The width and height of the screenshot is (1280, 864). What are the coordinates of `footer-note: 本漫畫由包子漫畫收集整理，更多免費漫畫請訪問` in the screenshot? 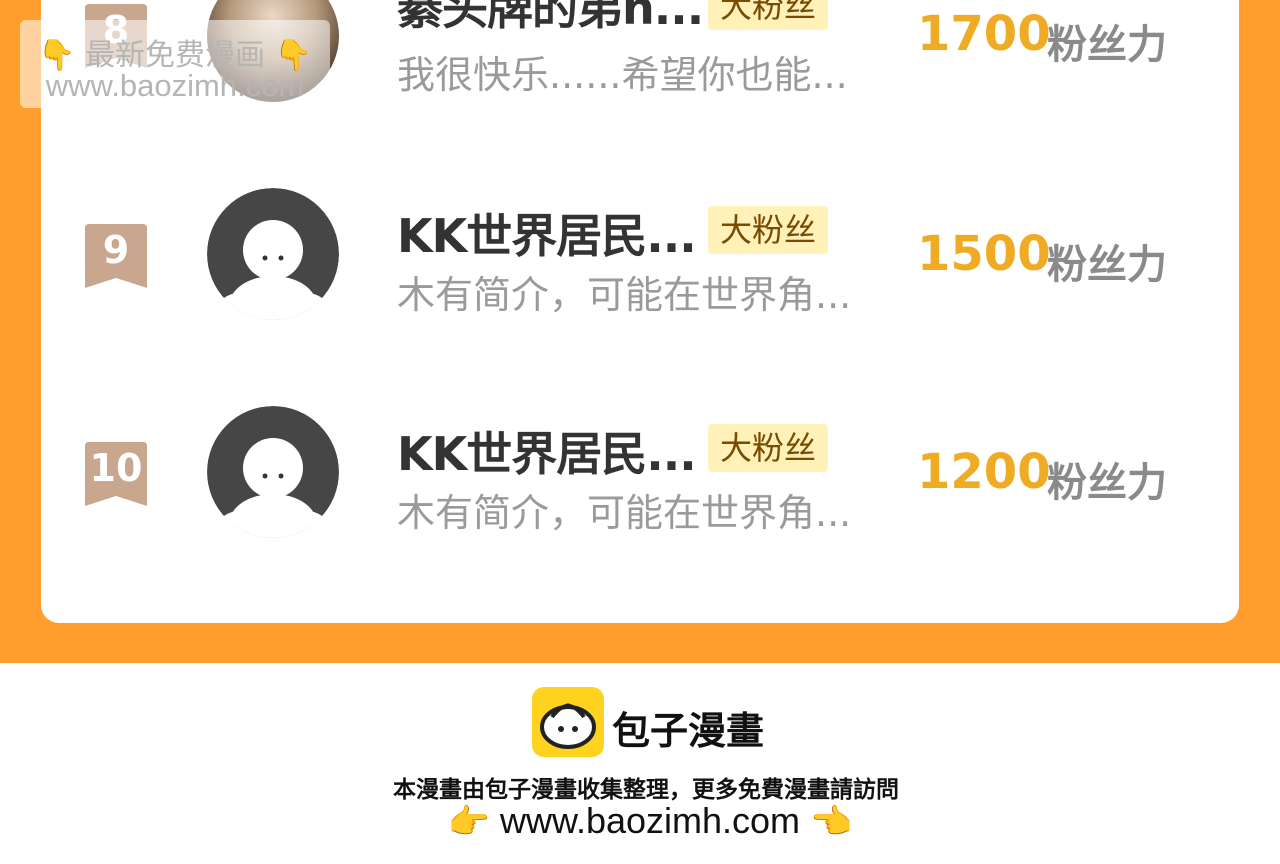 It's located at (646, 790).